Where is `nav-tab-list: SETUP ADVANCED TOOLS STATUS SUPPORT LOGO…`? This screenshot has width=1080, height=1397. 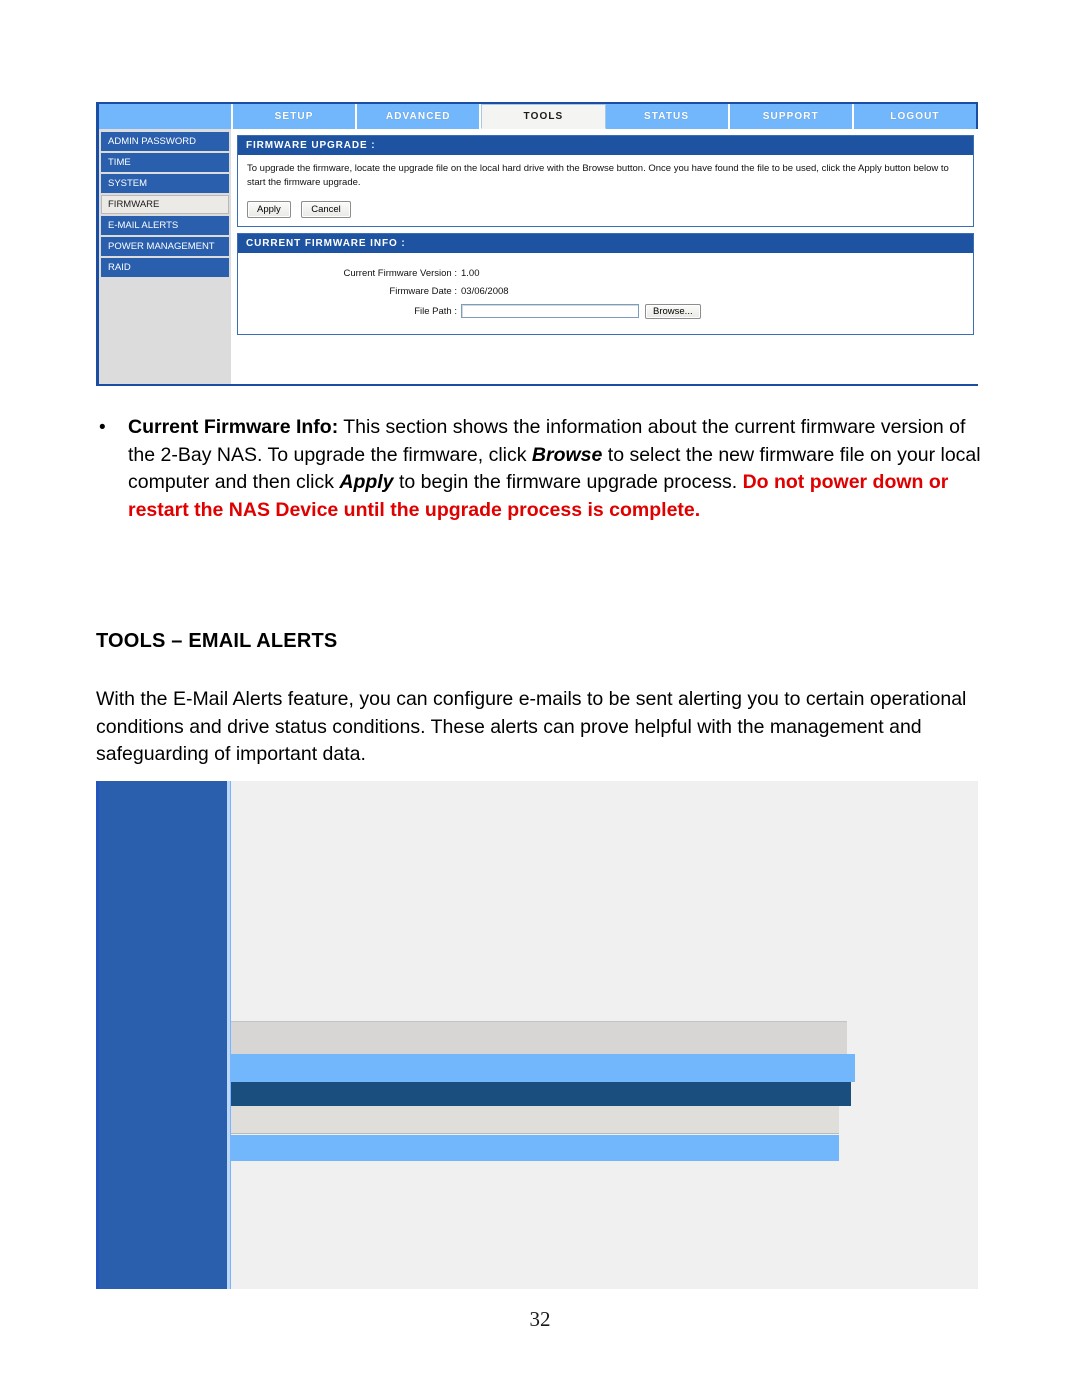
nav-tab-list: SETUP ADVANCED TOOLS STATUS SUPPORT LOGO… is located at coordinates (606, 116).